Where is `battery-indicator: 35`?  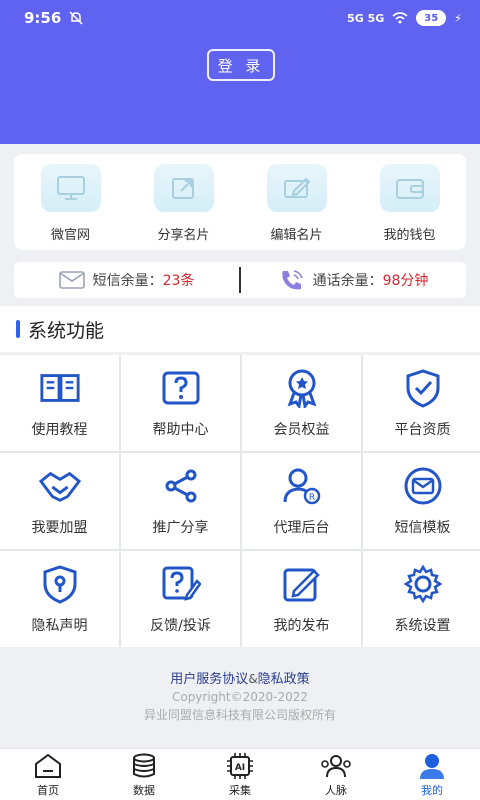
battery-indicator: 35 is located at coordinates (431, 18).